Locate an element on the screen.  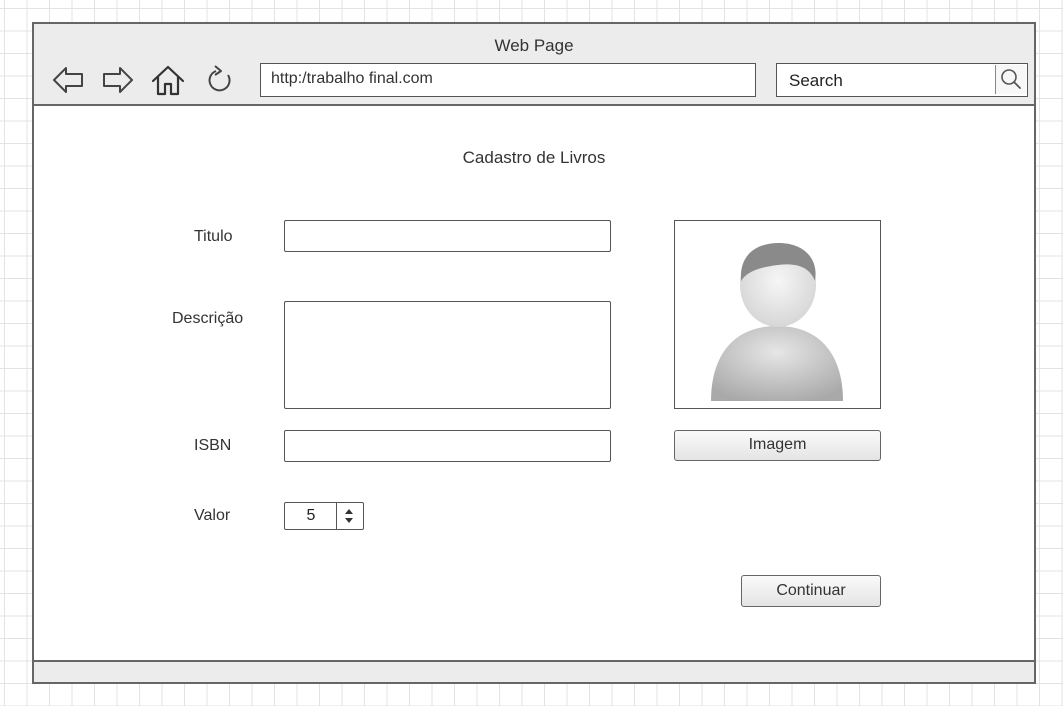
titulo-label: Titulo is located at coordinates (213, 236).